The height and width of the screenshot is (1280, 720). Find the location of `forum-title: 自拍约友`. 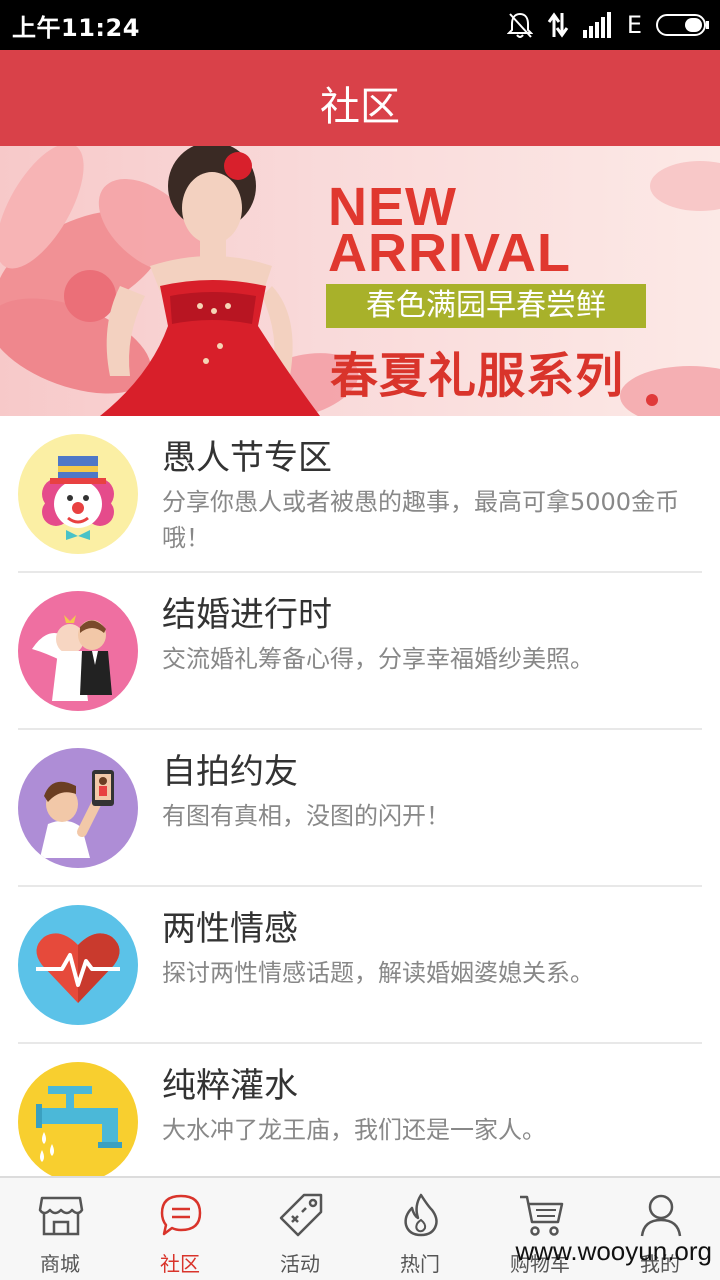

forum-title: 自拍约友 is located at coordinates (230, 772).